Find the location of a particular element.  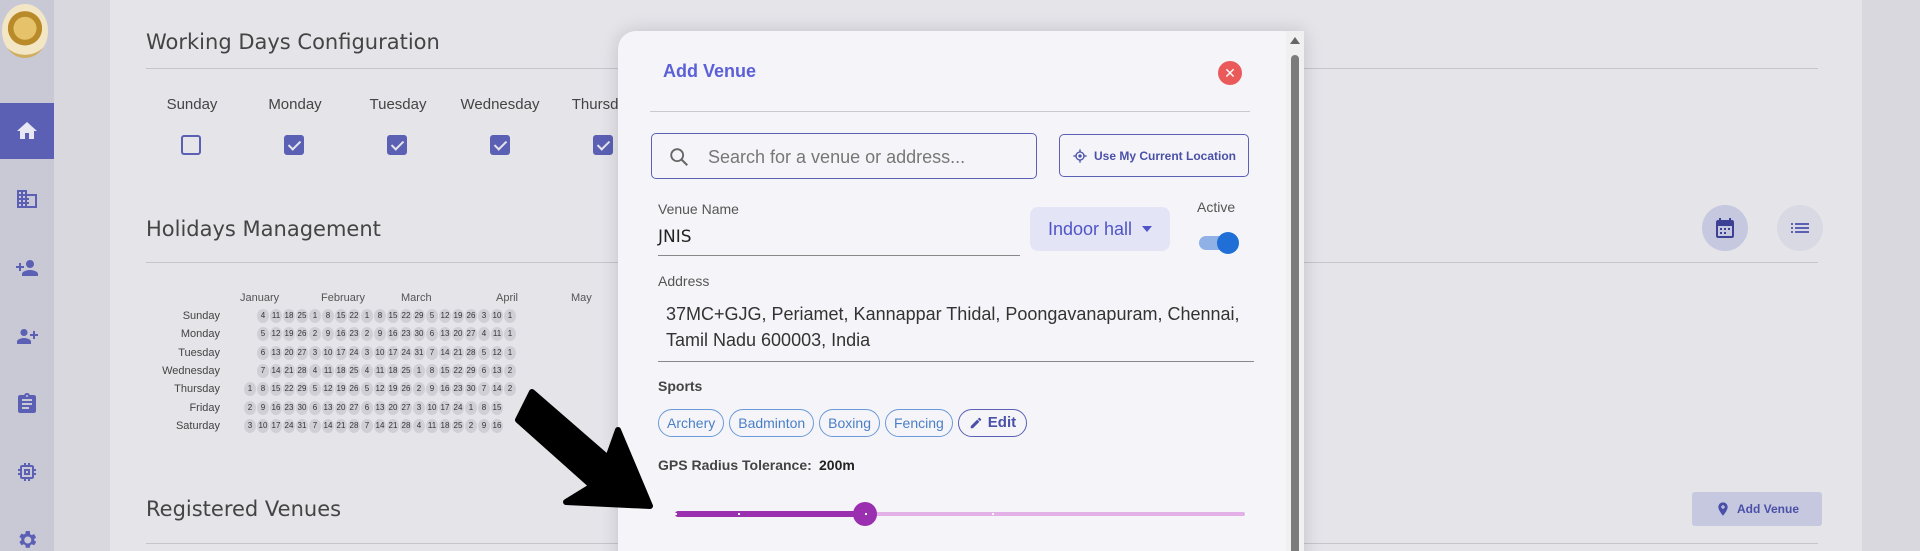

checkbox-tuesday is located at coordinates (397, 145).